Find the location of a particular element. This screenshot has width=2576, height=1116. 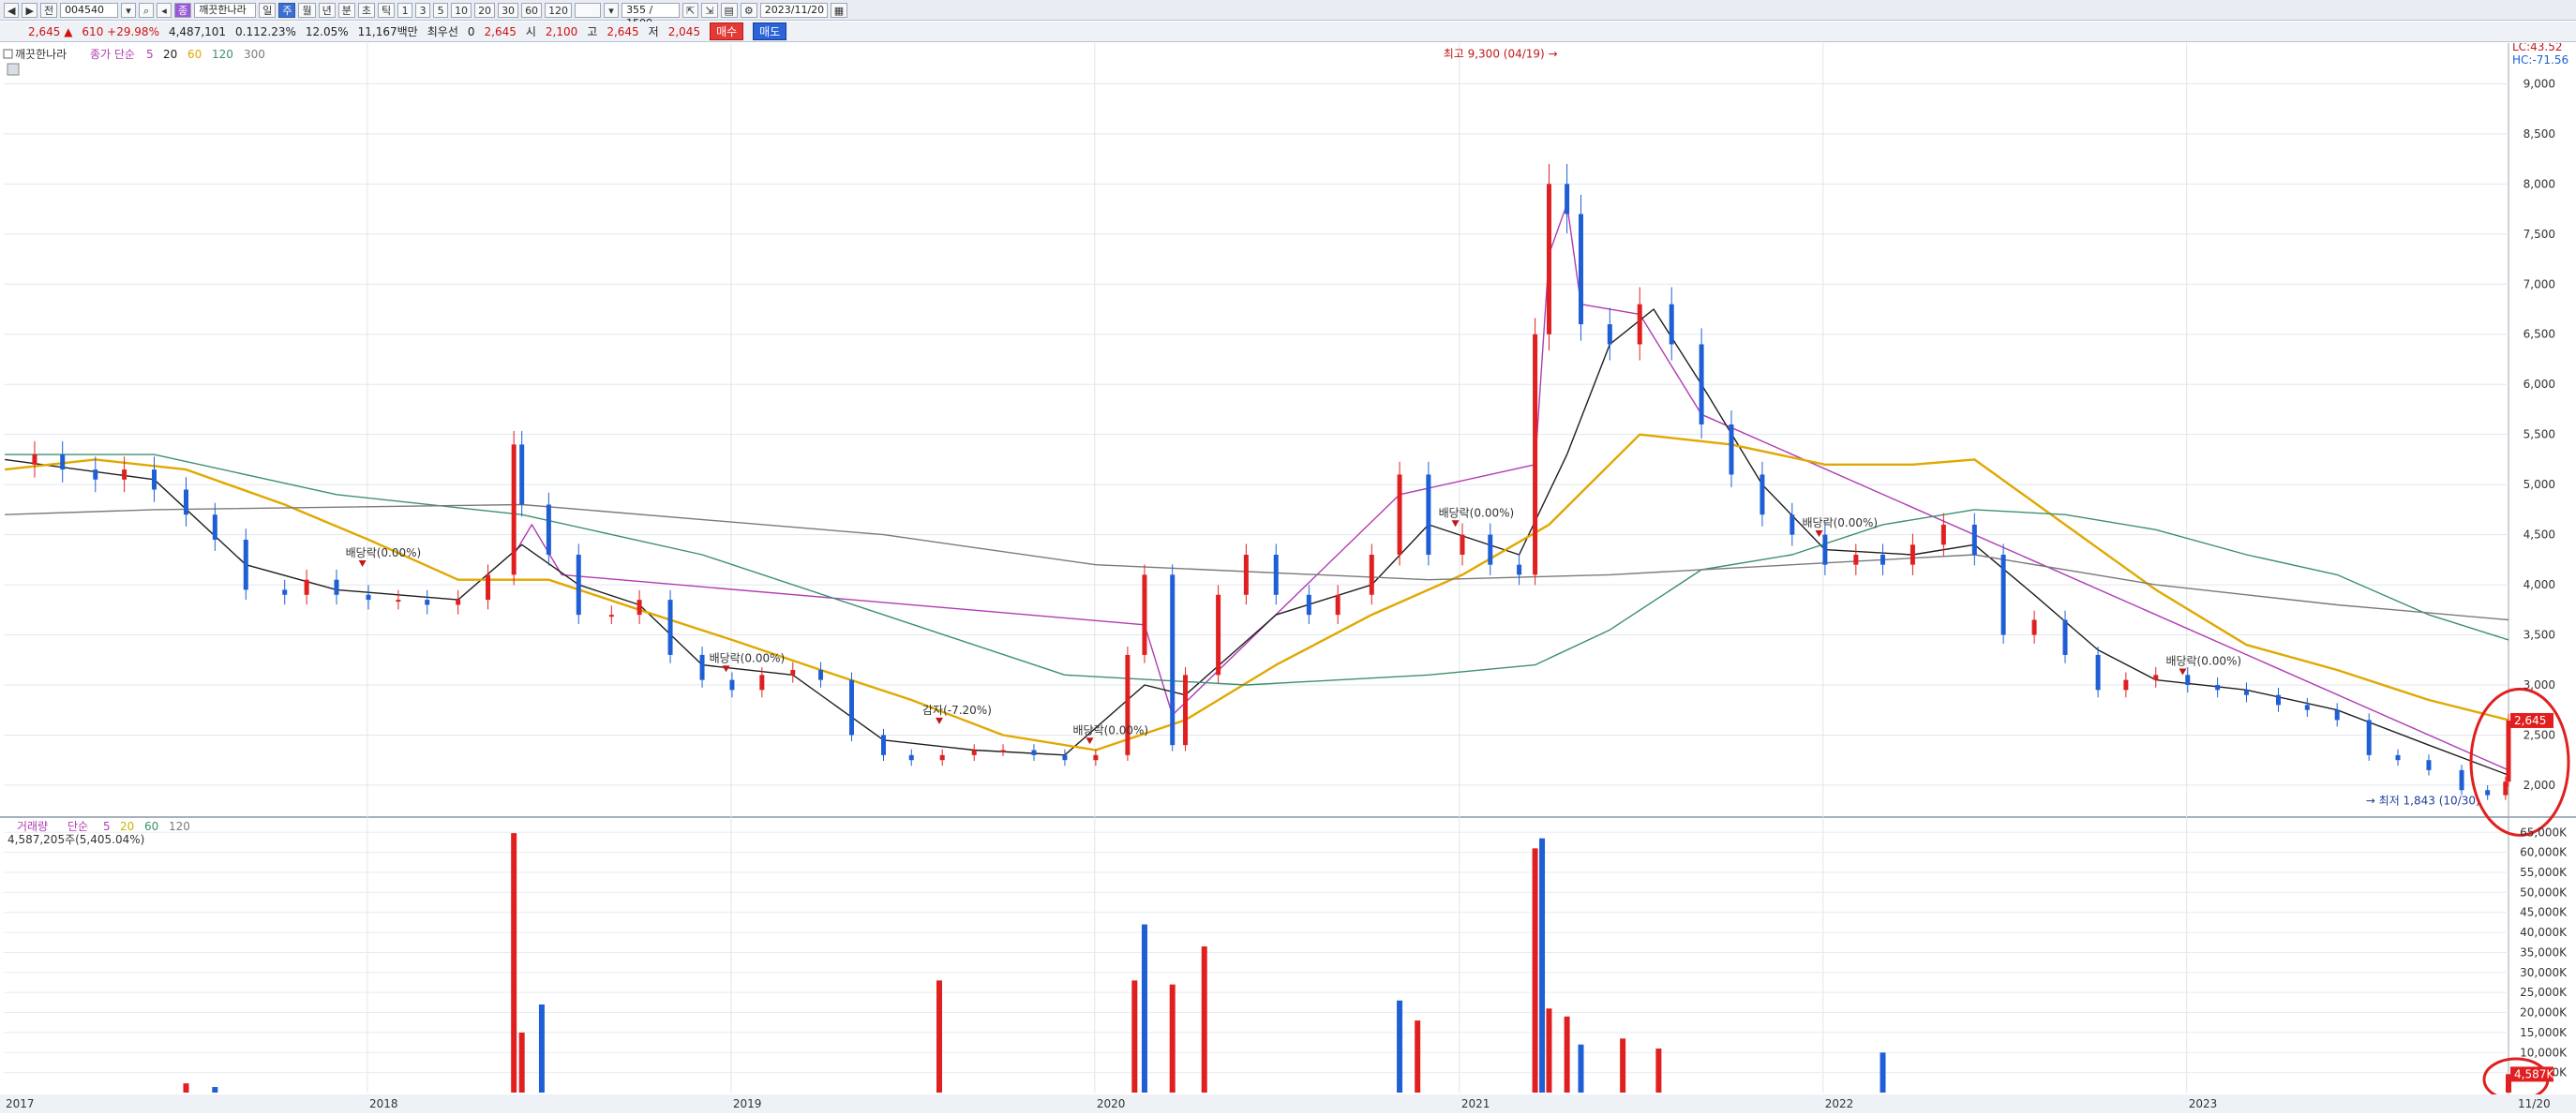

search-icon: ⌕ is located at coordinates (147, 10).